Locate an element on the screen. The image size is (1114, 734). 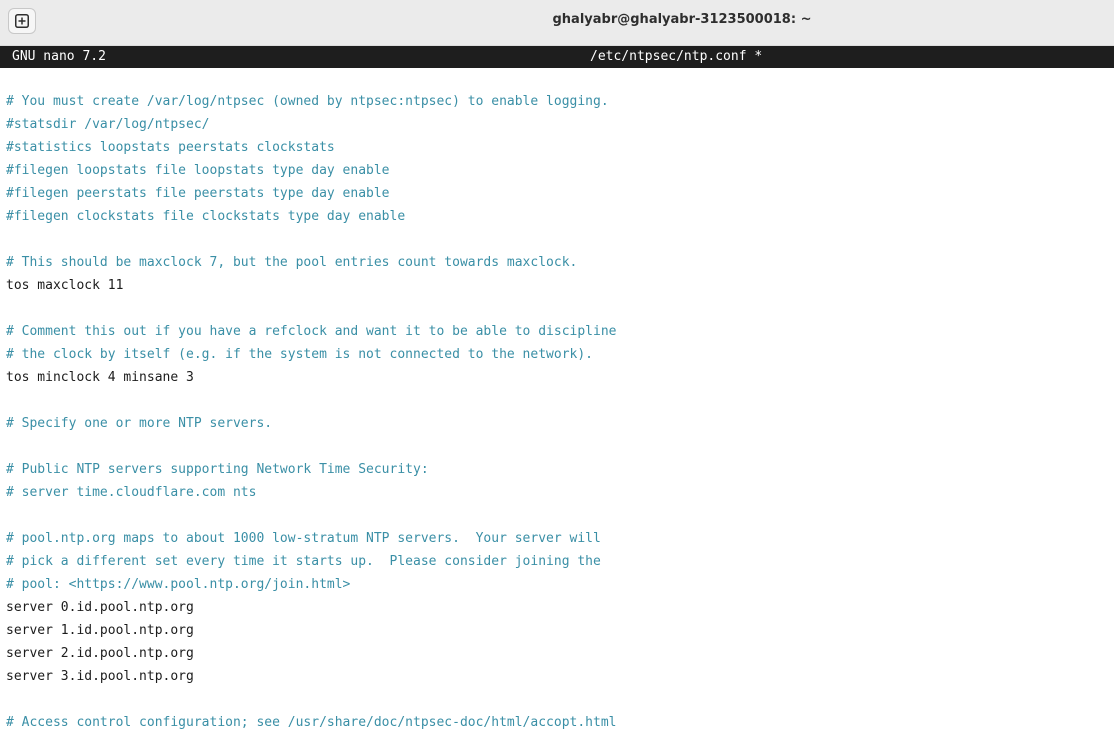
titlebar: ghalyabr@ghalyabr-3123500018: ~ is located at coordinates (557, 23).